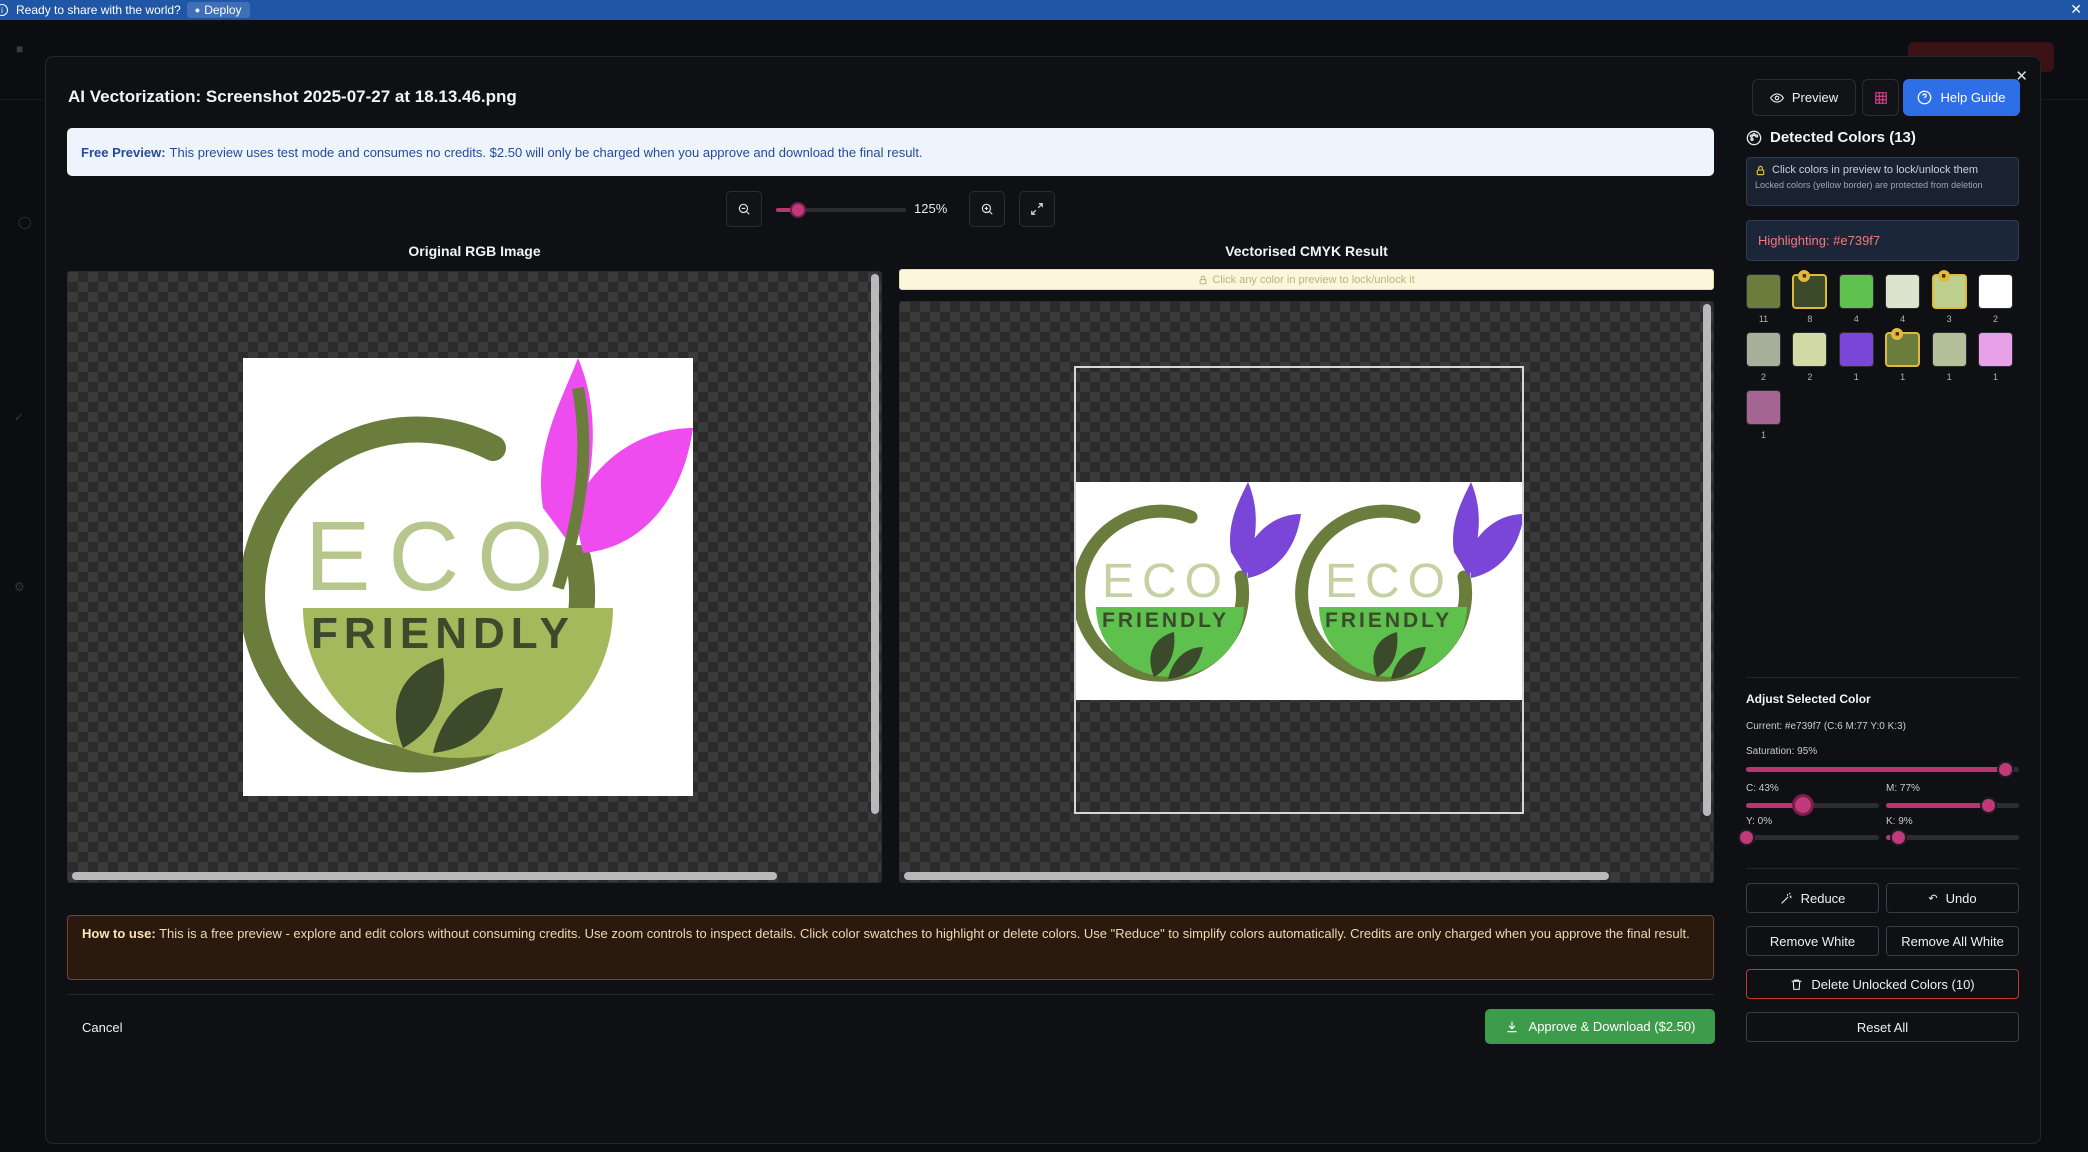 This screenshot has height=1152, width=2088. I want to click on result-horizontal-scrollbar, so click(1256, 876).